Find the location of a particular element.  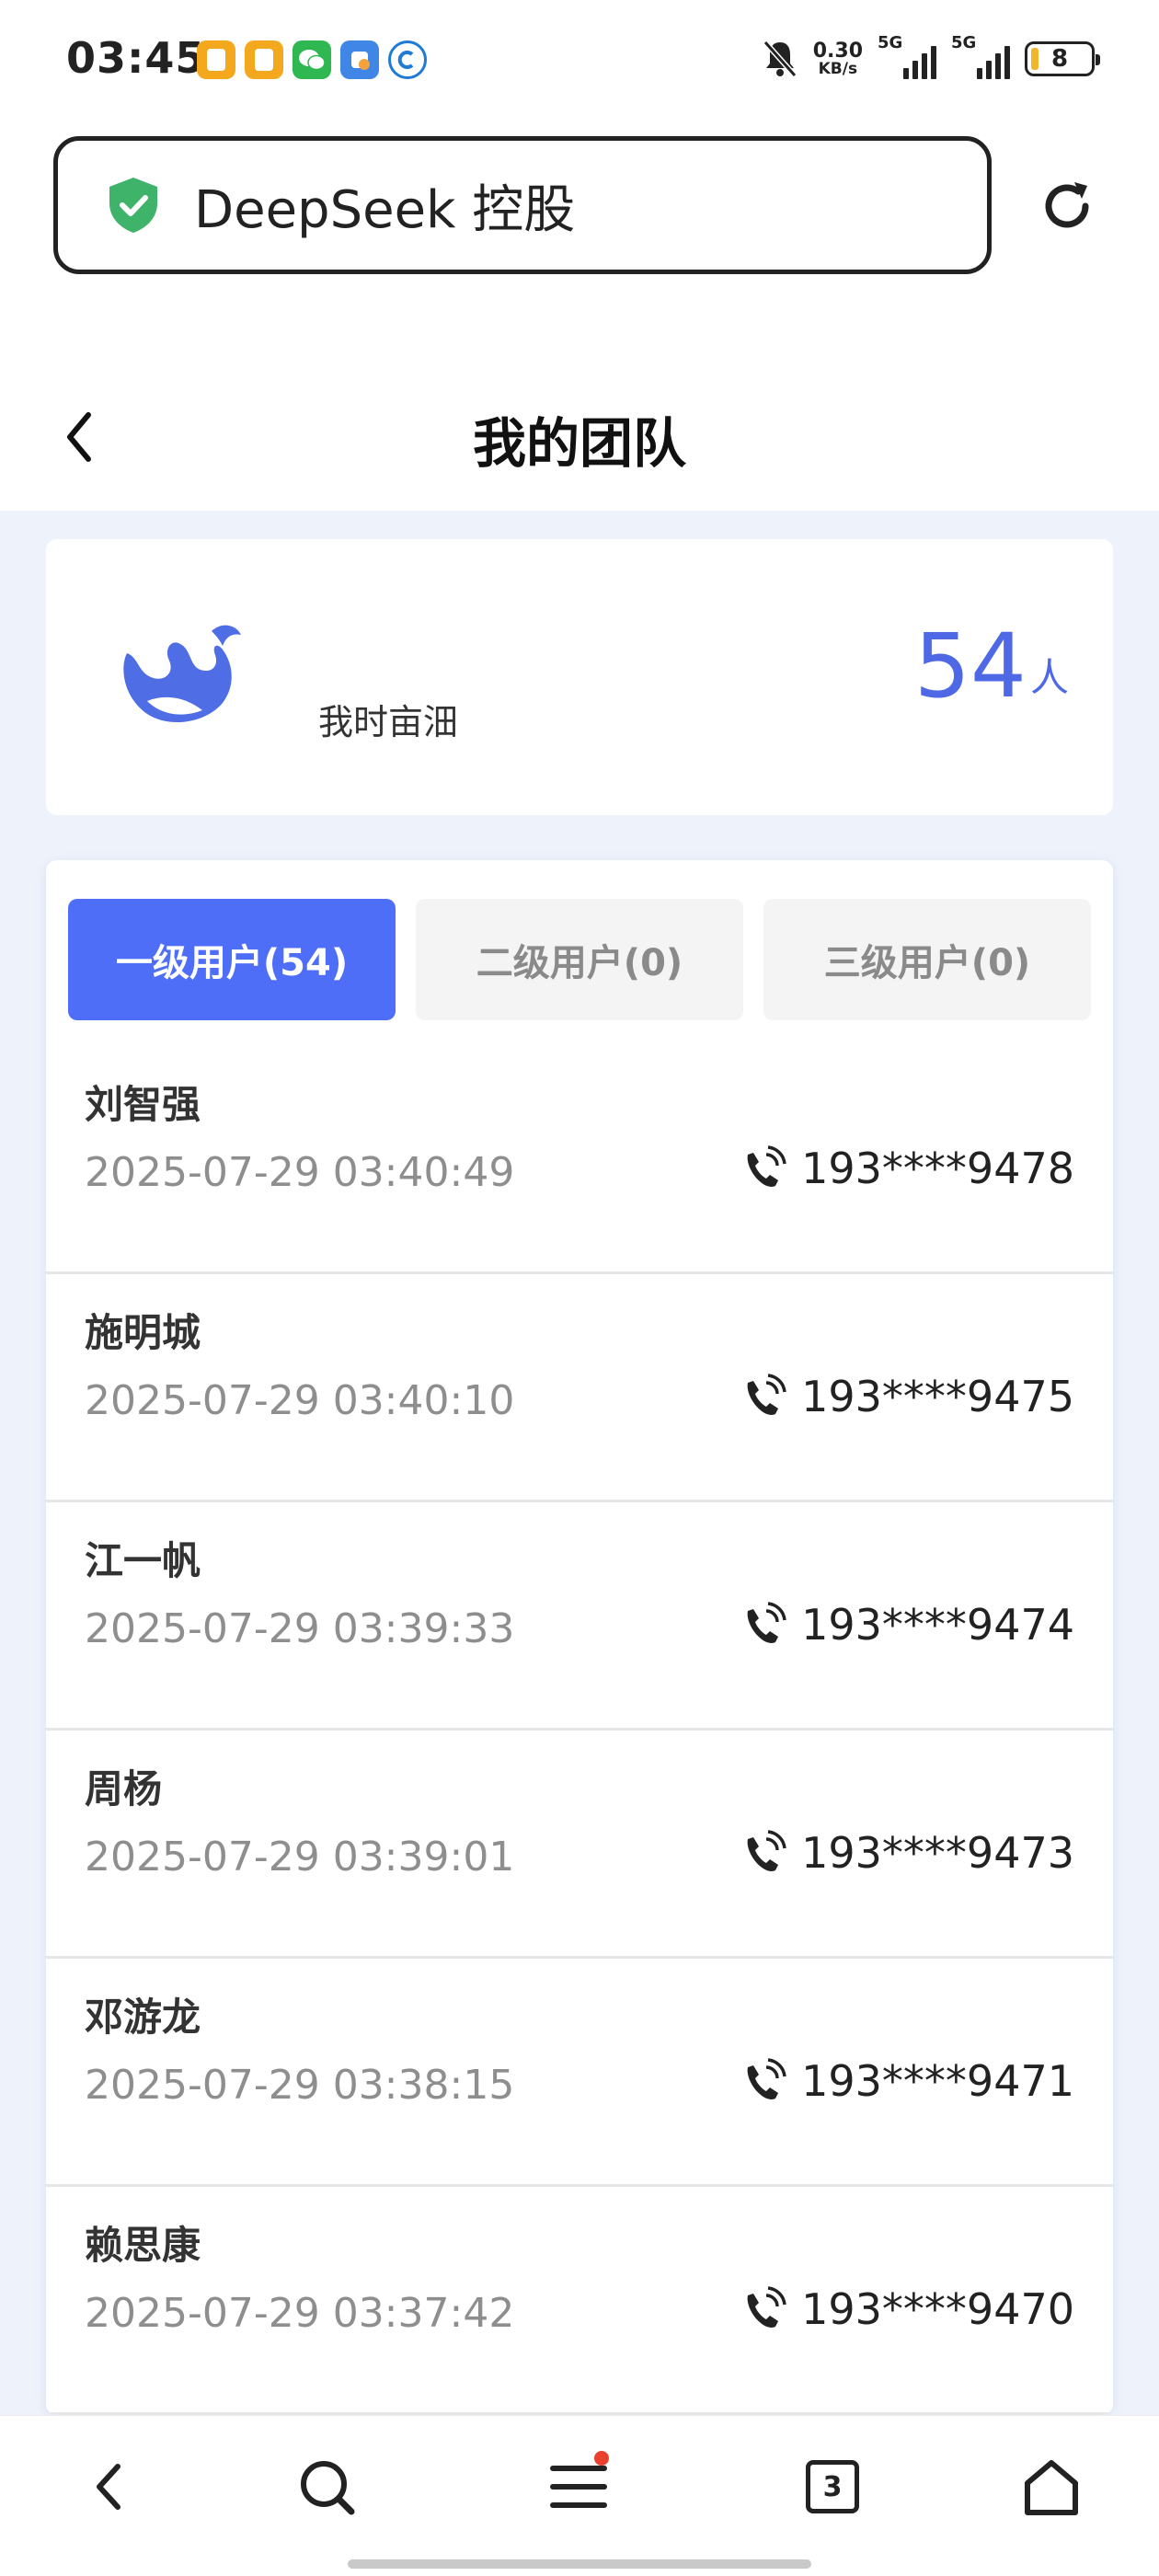

browser-app-icon is located at coordinates (407, 59).